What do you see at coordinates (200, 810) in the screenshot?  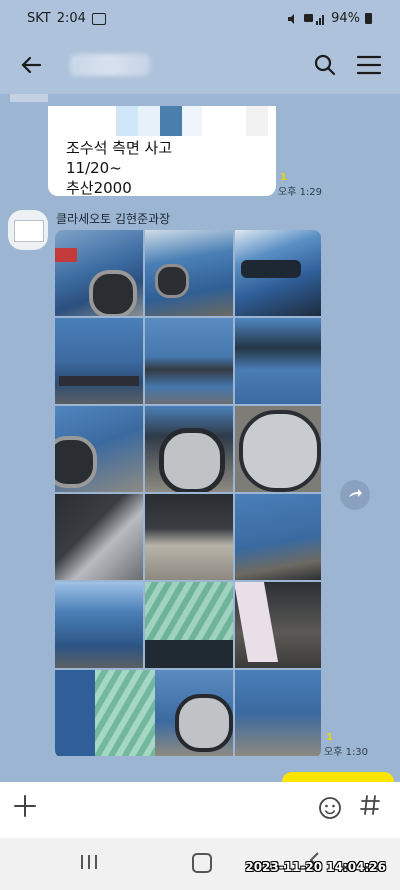 I see `message-input-bar` at bounding box center [200, 810].